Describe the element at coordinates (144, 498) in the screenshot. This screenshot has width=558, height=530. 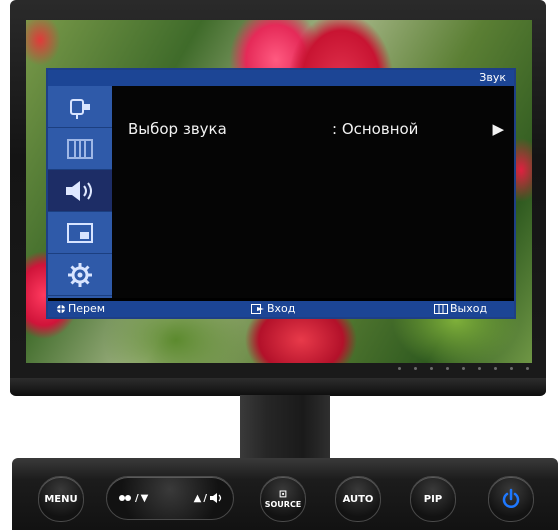
I see `down-arrow-label: ▼` at that location.